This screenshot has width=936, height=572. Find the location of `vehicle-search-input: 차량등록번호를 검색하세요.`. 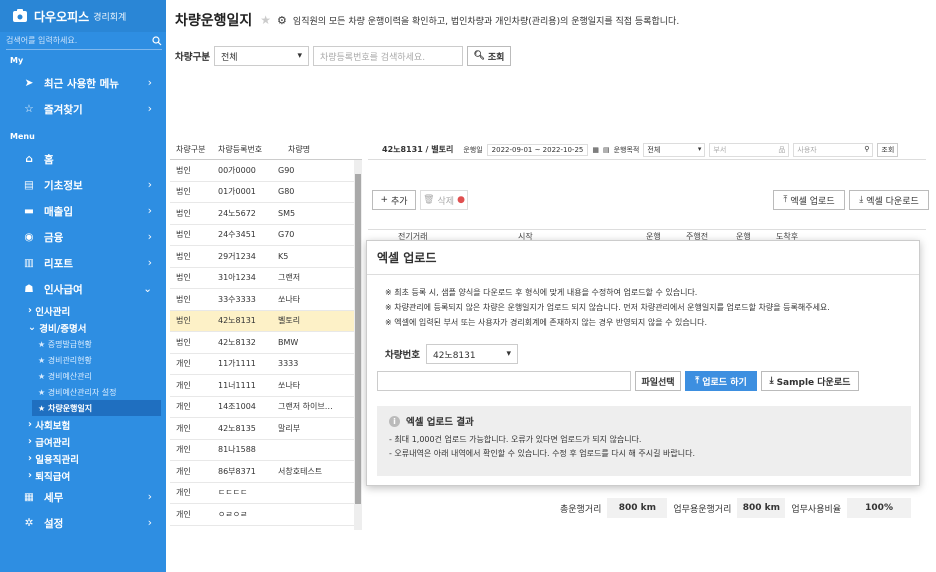

vehicle-search-input: 차량등록번호를 검색하세요. is located at coordinates (387, 56).